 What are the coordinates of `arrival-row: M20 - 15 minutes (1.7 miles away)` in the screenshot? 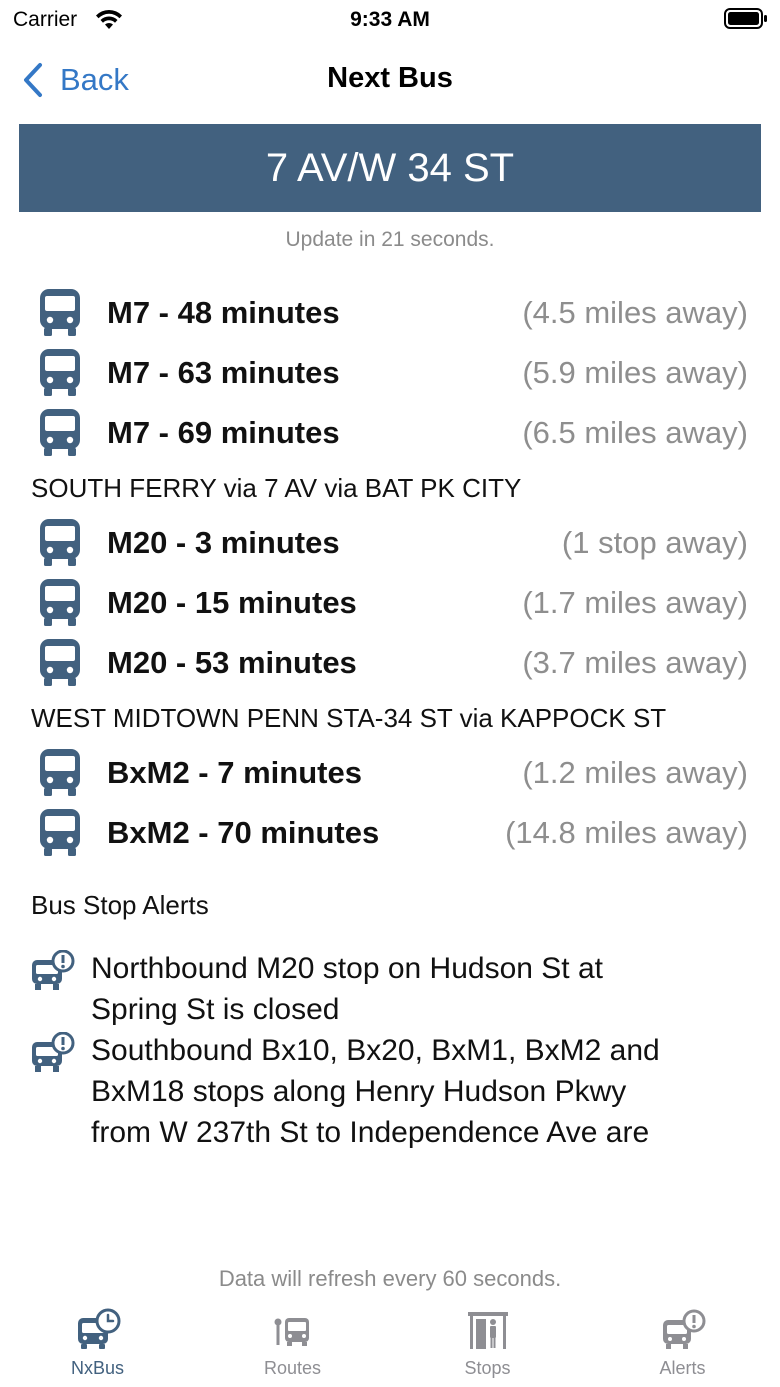 It's located at (390, 603).